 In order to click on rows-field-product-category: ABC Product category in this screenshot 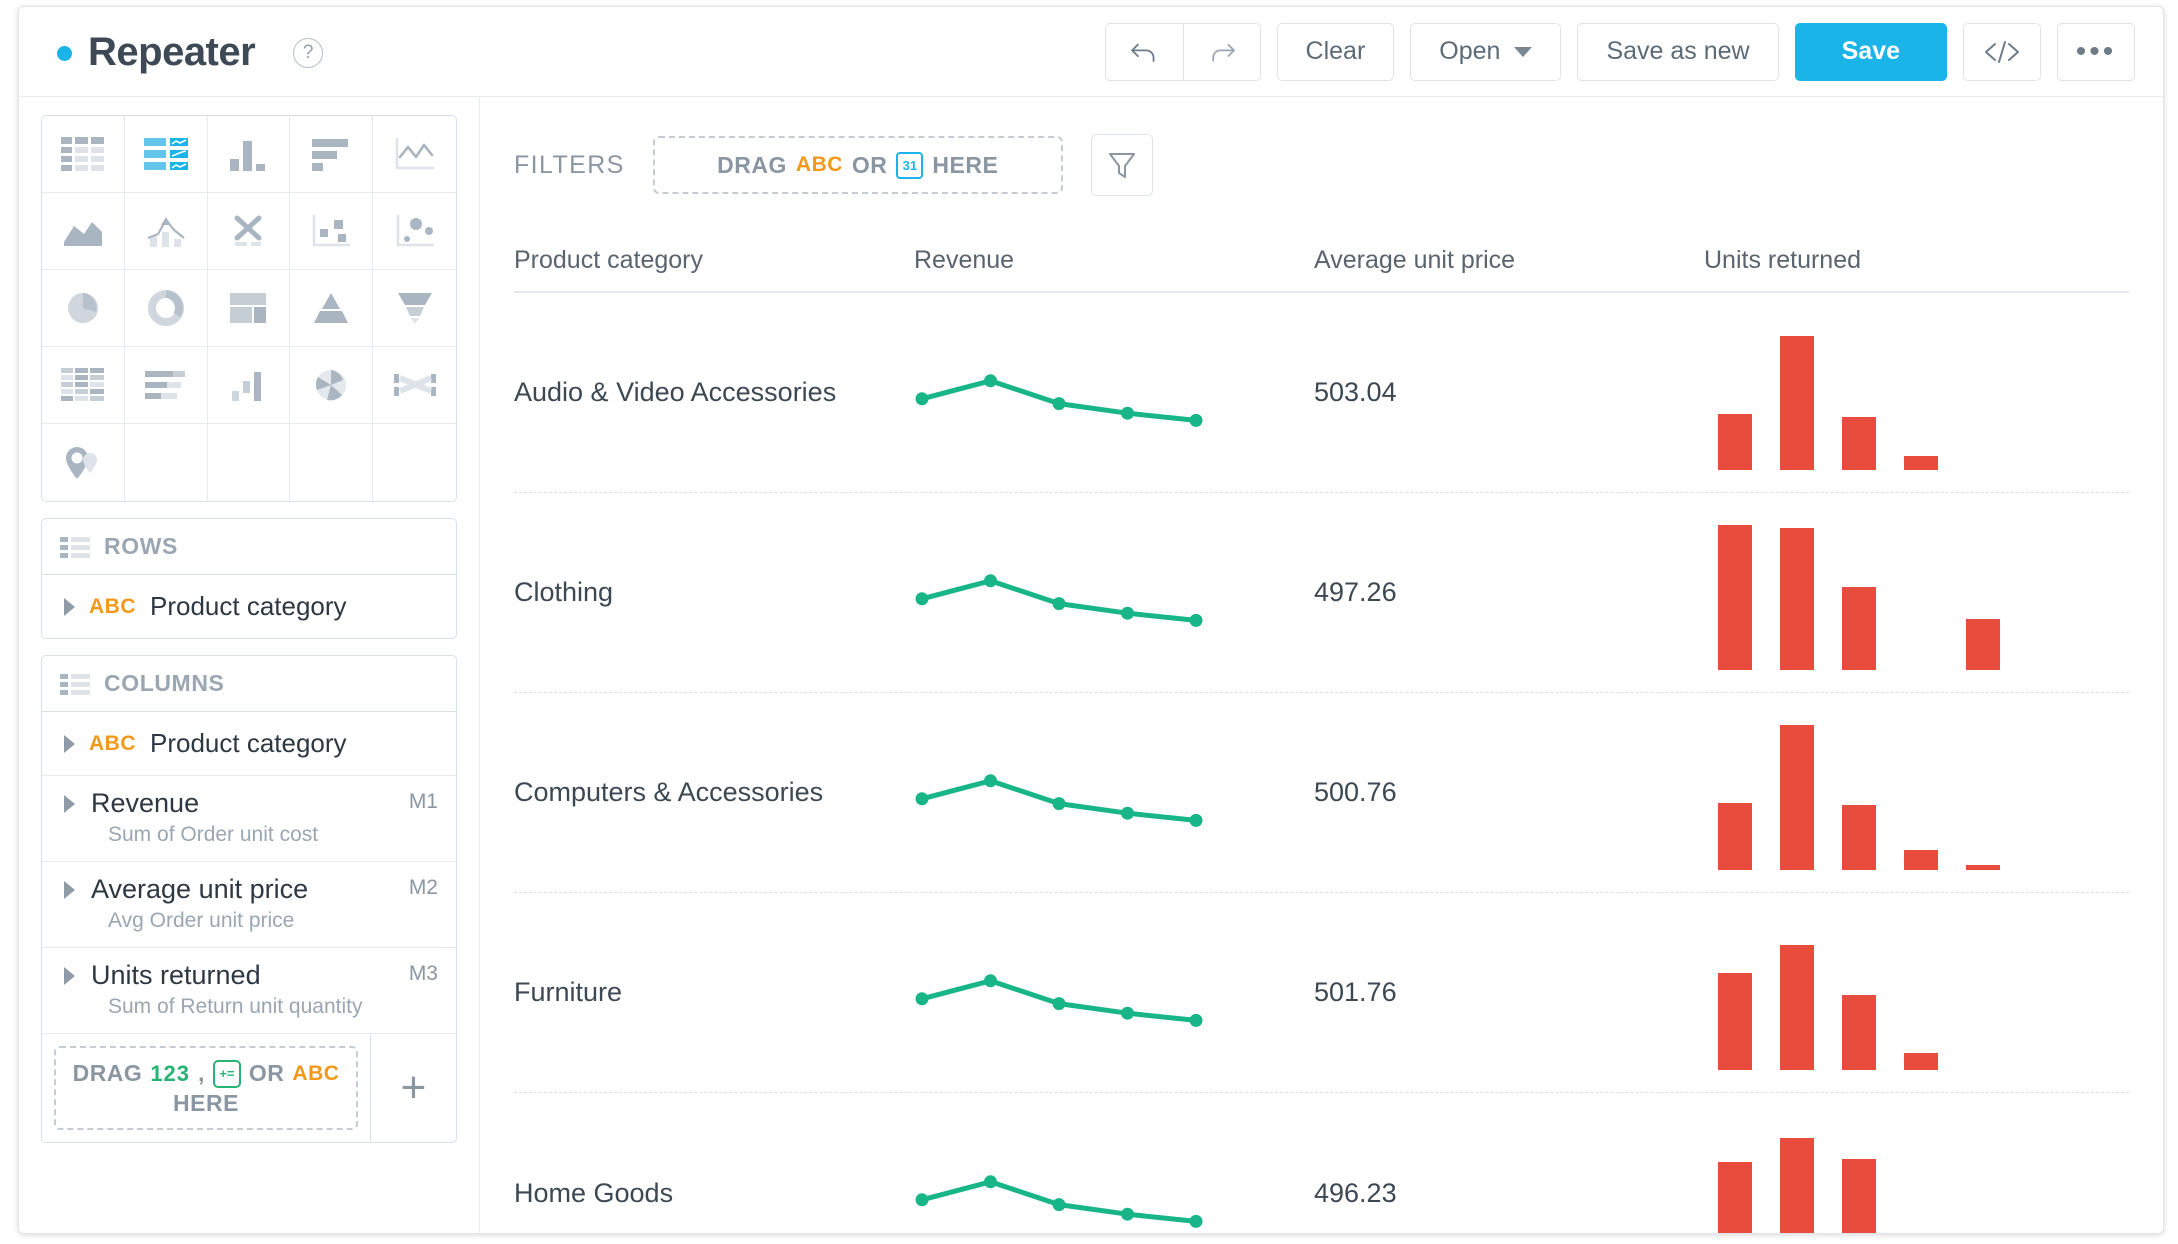, I will do `click(249, 606)`.